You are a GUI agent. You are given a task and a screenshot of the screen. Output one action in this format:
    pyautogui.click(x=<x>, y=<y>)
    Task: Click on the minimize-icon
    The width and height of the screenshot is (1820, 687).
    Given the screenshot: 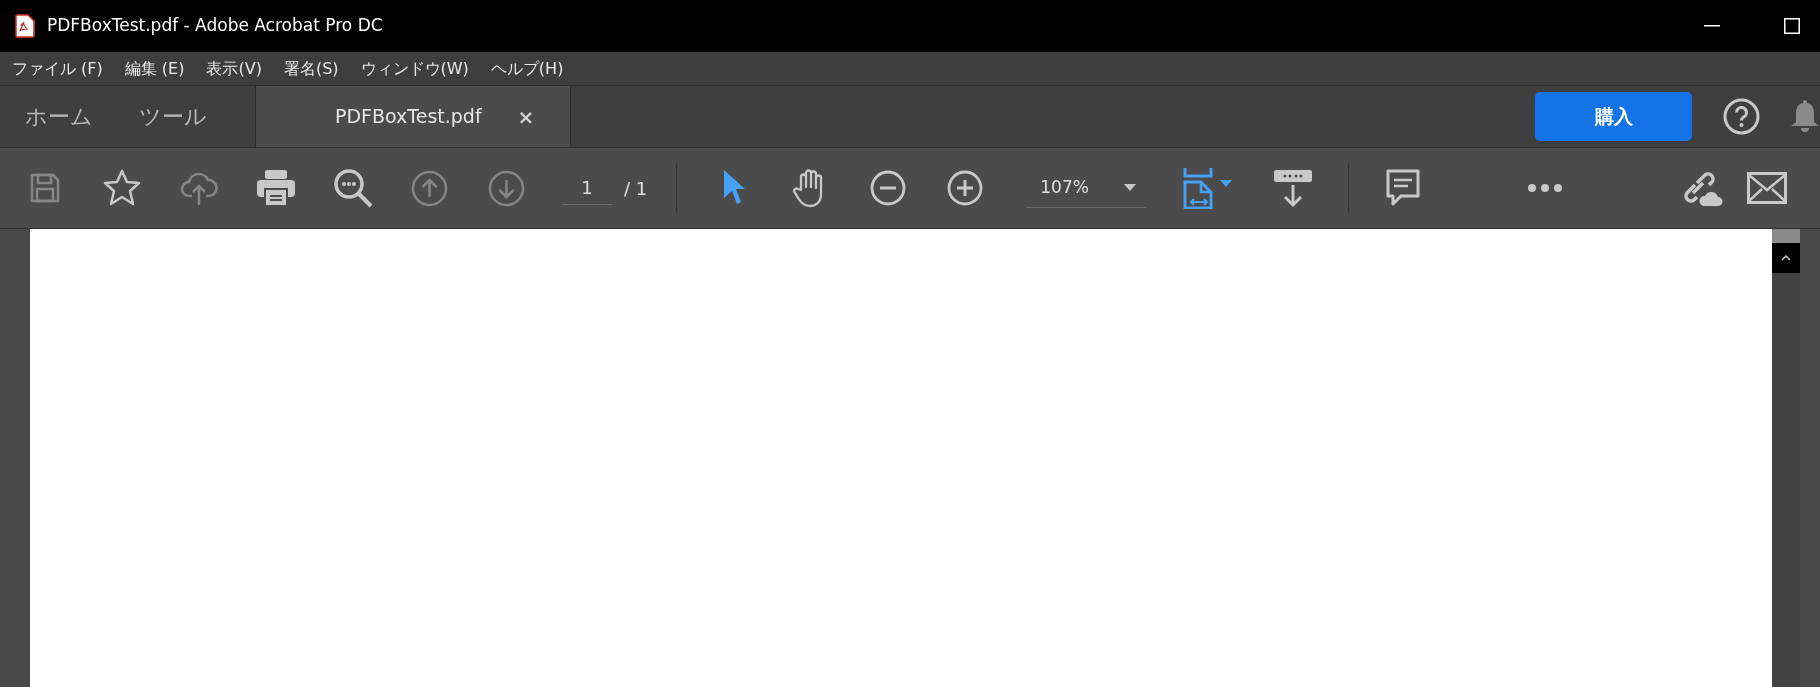 What is the action you would take?
    pyautogui.click(x=1712, y=26)
    